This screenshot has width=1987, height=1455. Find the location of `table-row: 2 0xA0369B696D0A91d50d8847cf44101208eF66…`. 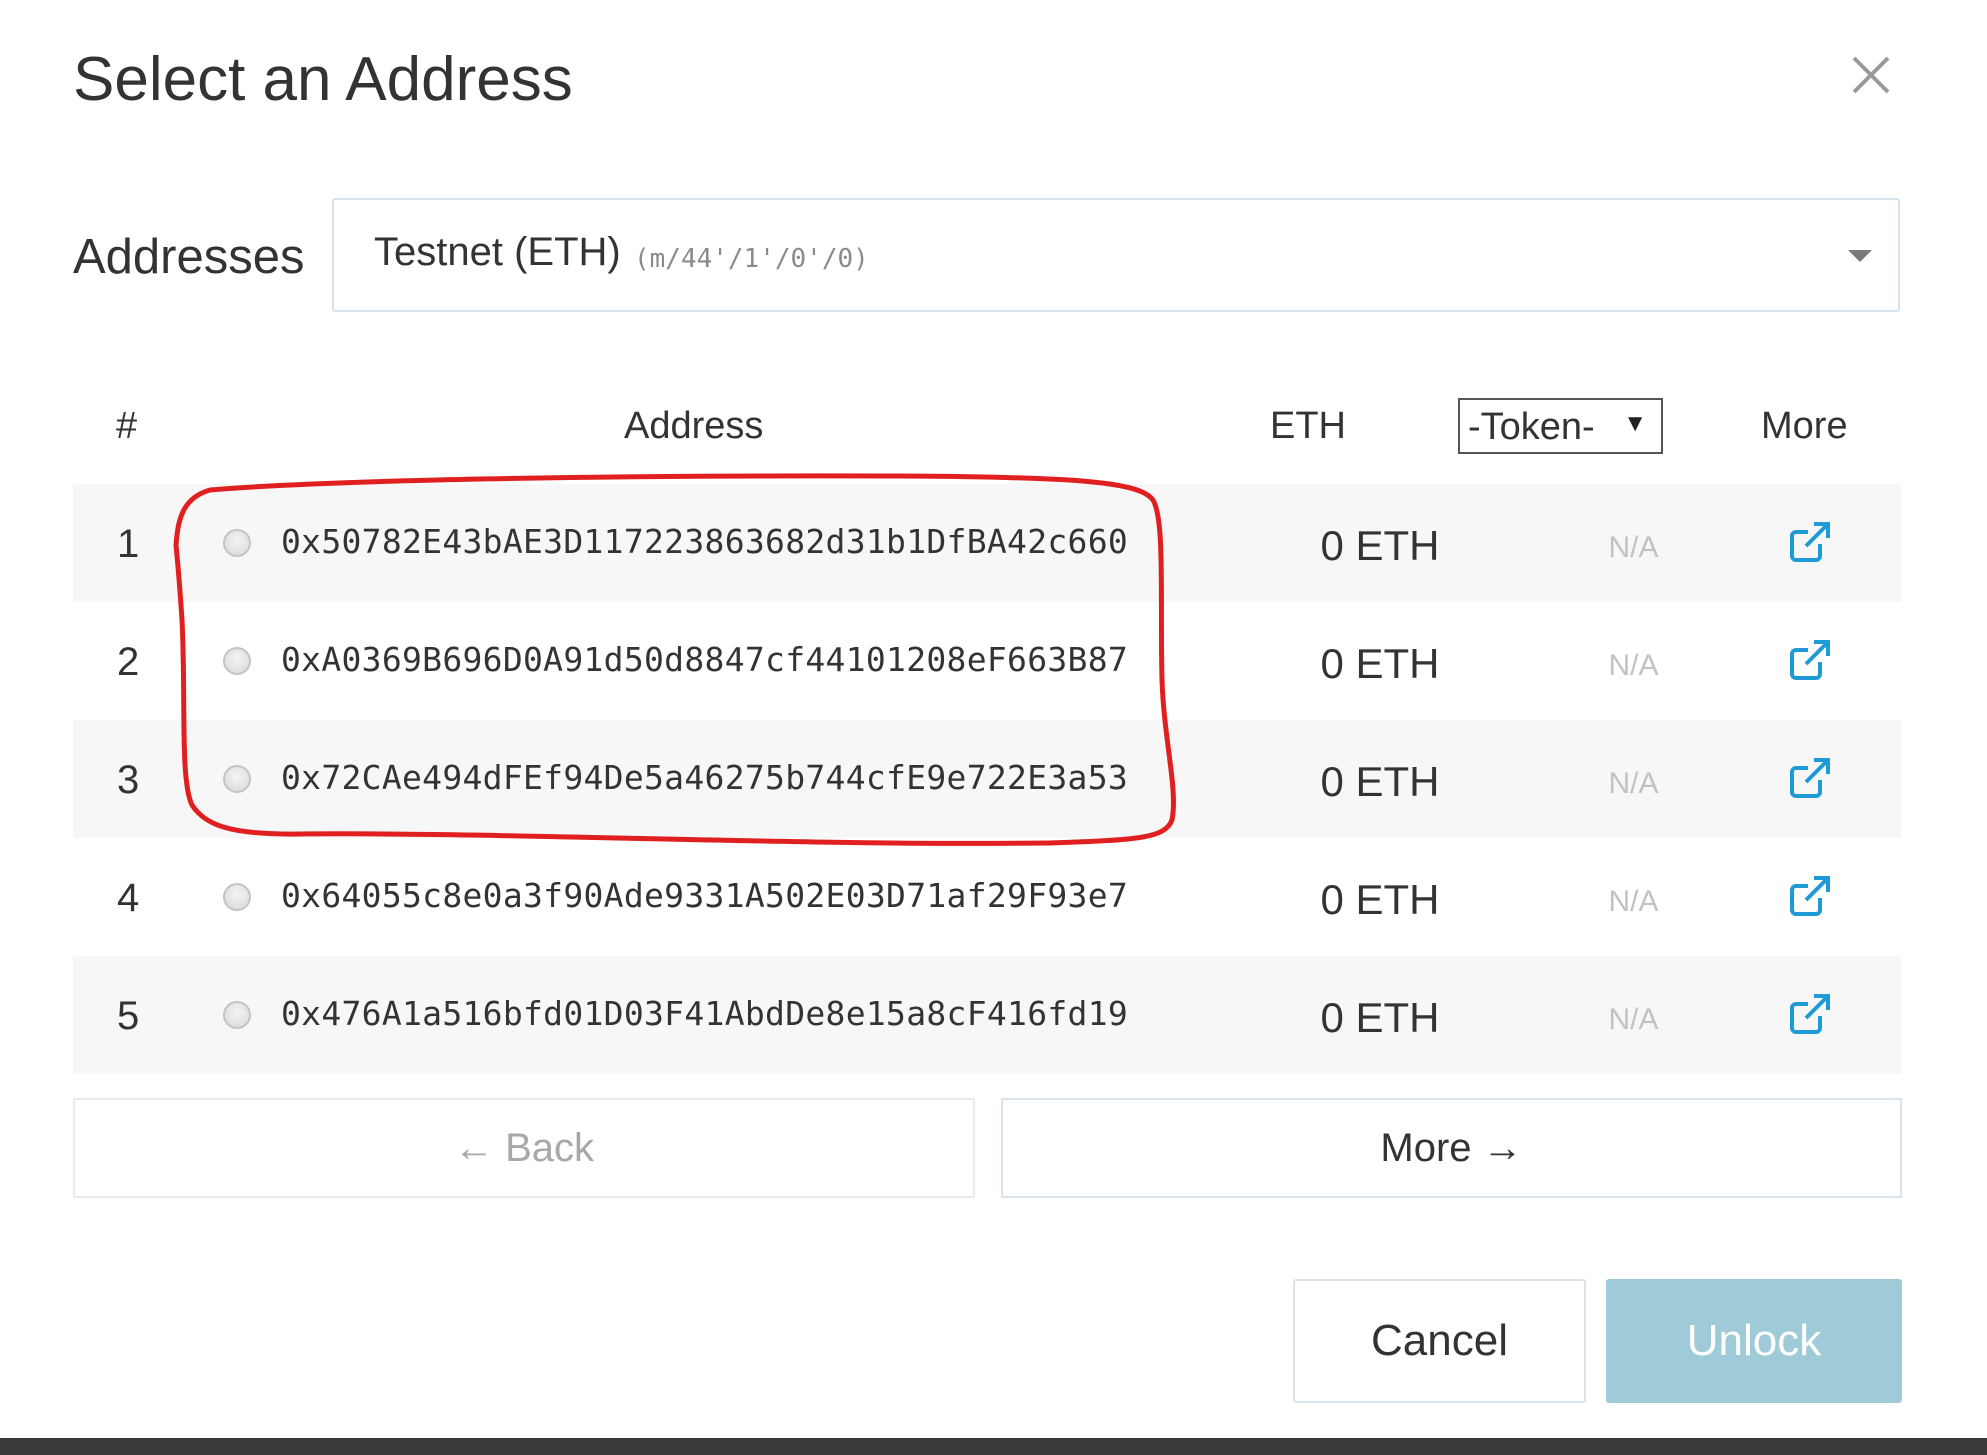

table-row: 2 0xA0369B696D0A91d50d8847cf44101208eF66… is located at coordinates (987, 661).